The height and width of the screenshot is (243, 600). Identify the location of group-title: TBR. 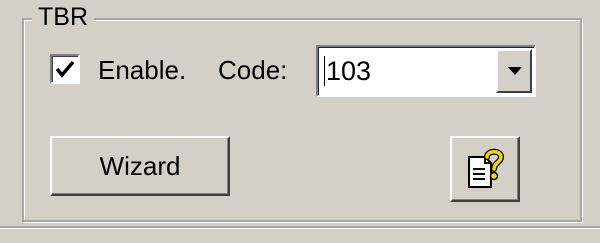
(63, 17).